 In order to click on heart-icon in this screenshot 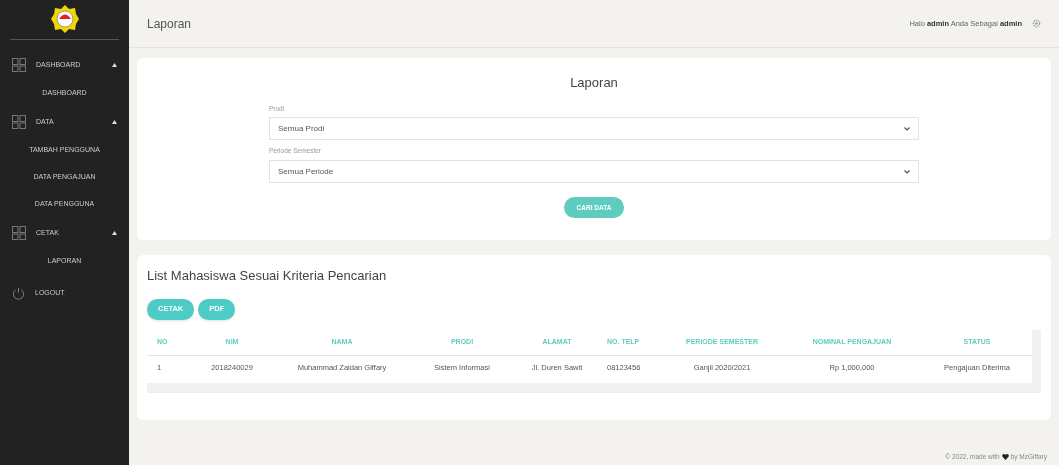, I will do `click(1005, 457)`.